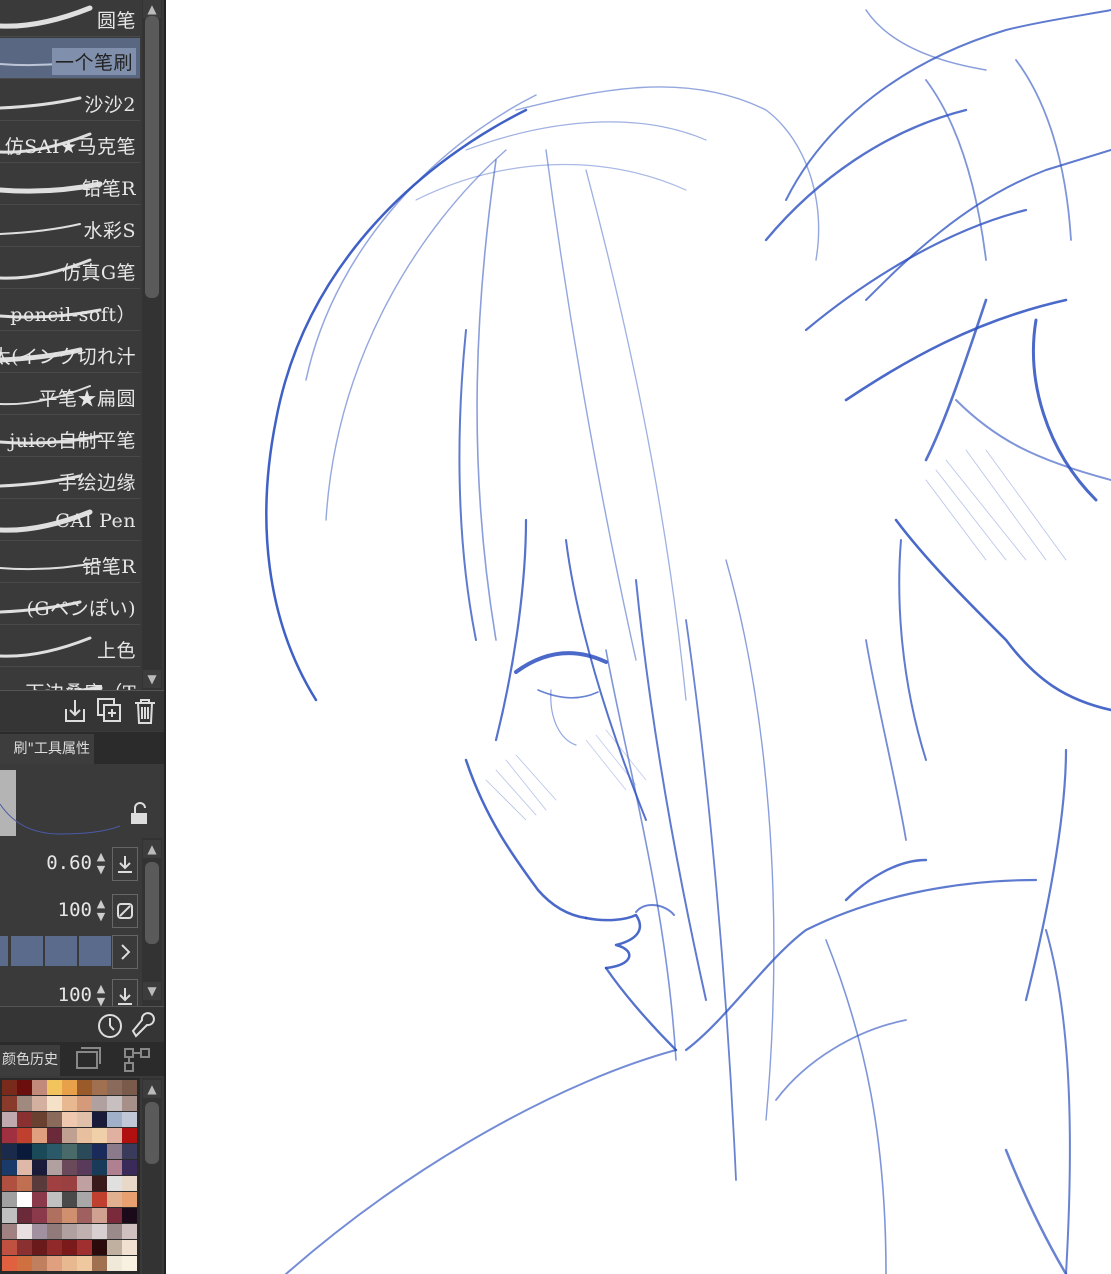 Image resolution: width=1111 pixels, height=1274 pixels. Describe the element at coordinates (125, 911) in the screenshot. I see `no-entry-icon` at that location.